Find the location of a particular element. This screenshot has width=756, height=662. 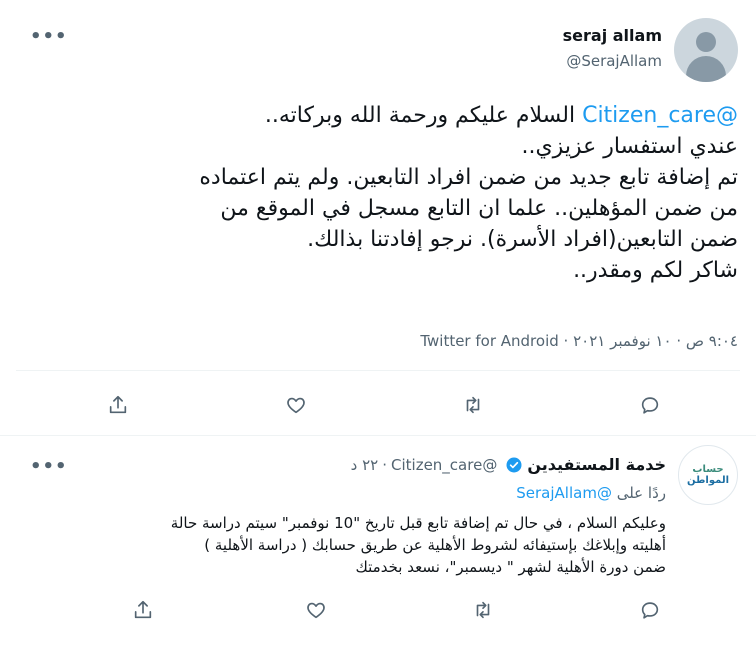

tweet-line: شاكر لكم ومقدر.. is located at coordinates (655, 270).